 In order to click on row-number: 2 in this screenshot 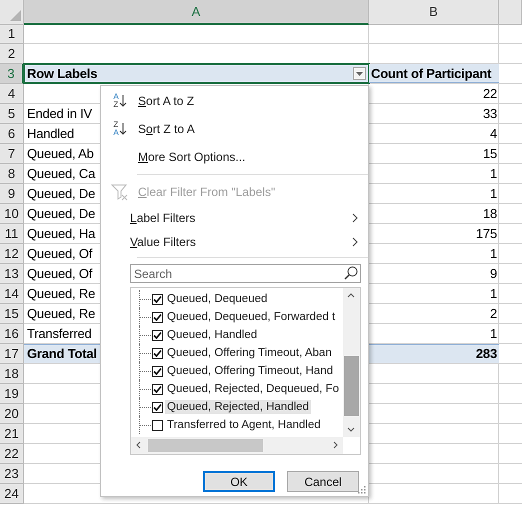, I will do `click(12, 54)`.